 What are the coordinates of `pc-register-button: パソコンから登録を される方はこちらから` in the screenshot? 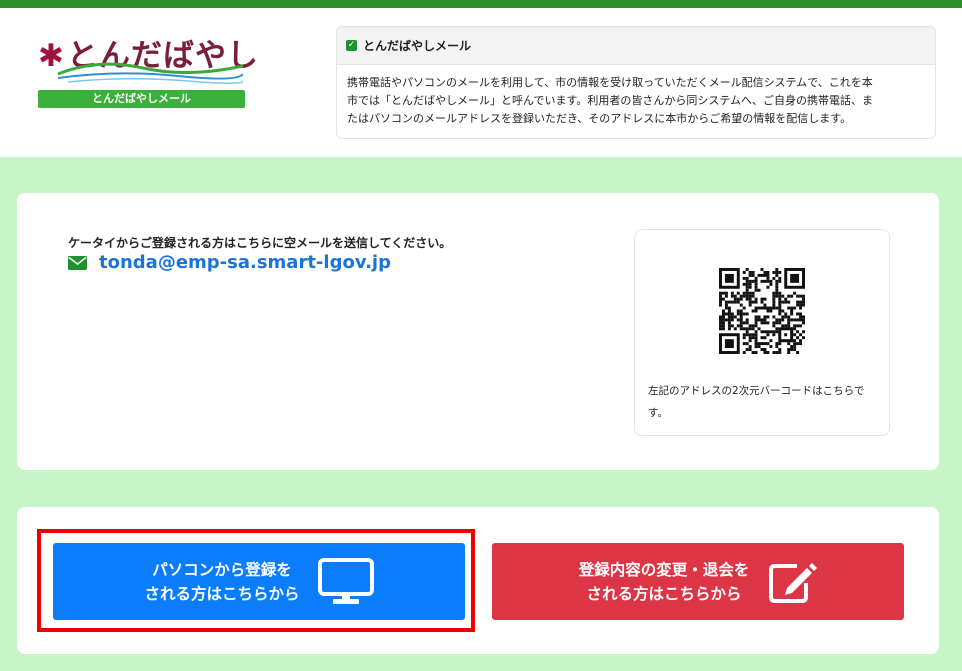 It's located at (259, 581).